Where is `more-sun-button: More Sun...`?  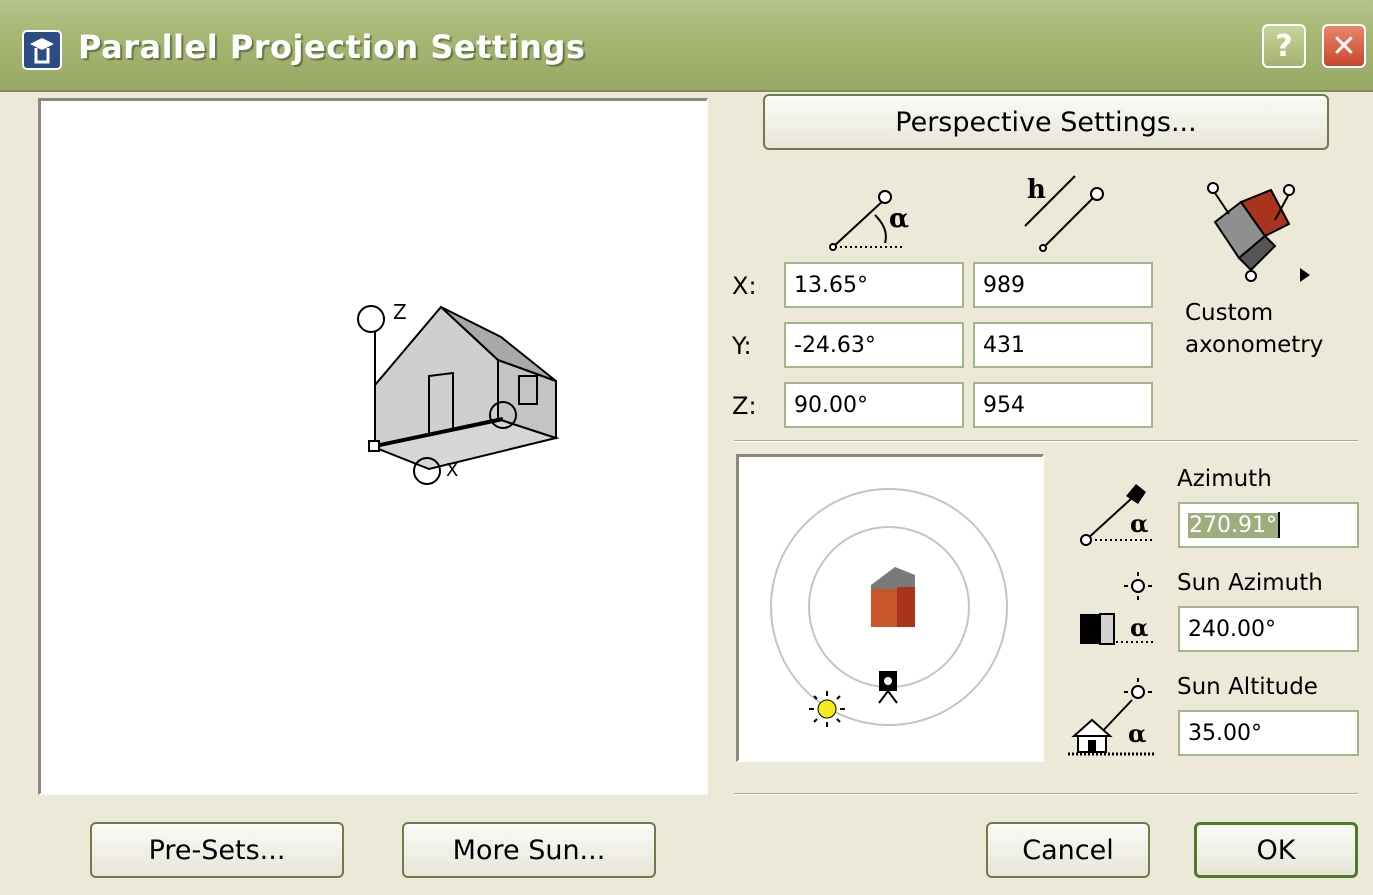
more-sun-button: More Sun... is located at coordinates (529, 850).